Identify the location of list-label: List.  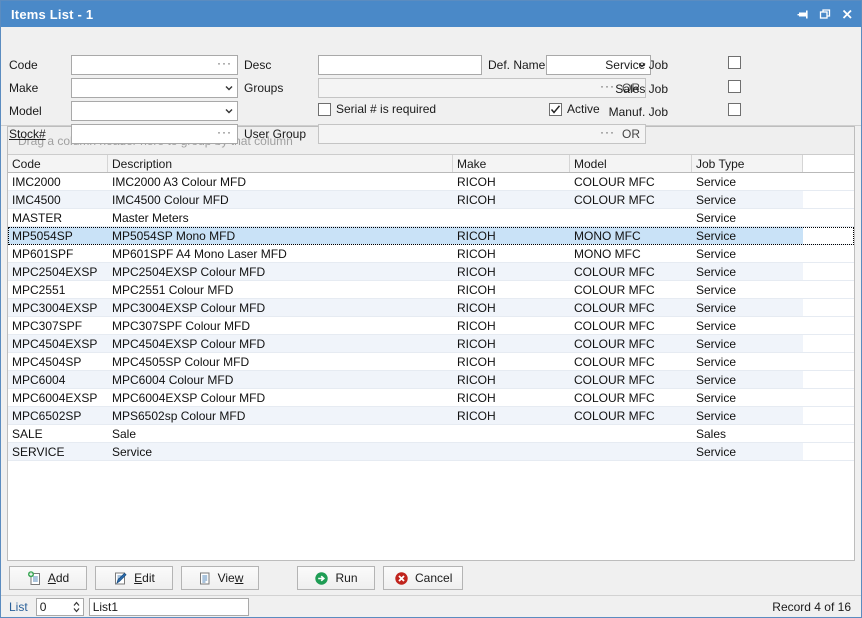
(18, 606).